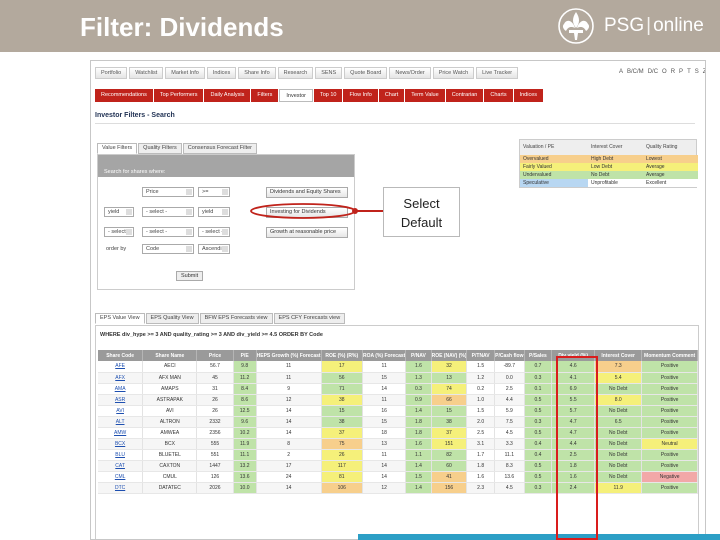  I want to click on table-column-header: Interest Cover, so click(618, 355).